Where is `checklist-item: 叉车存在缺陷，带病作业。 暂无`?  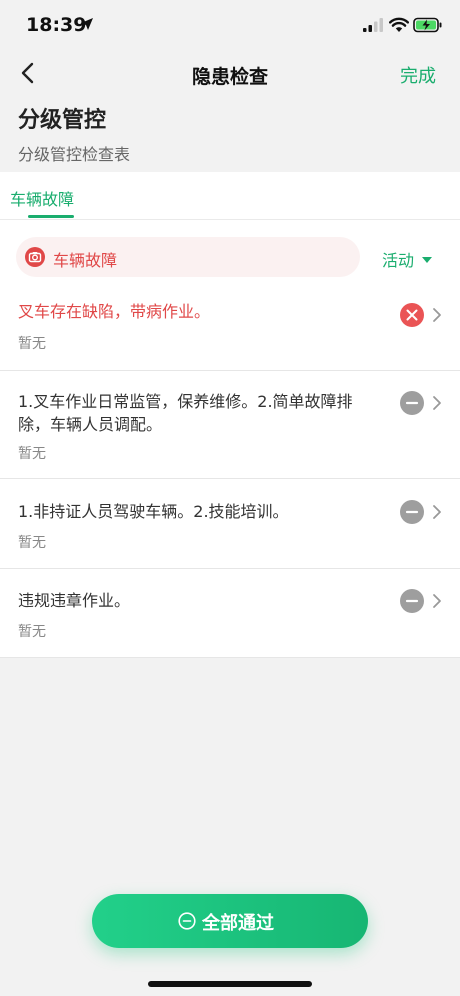 checklist-item: 叉车存在缺陷，带病作业。 暂无 is located at coordinates (230, 335).